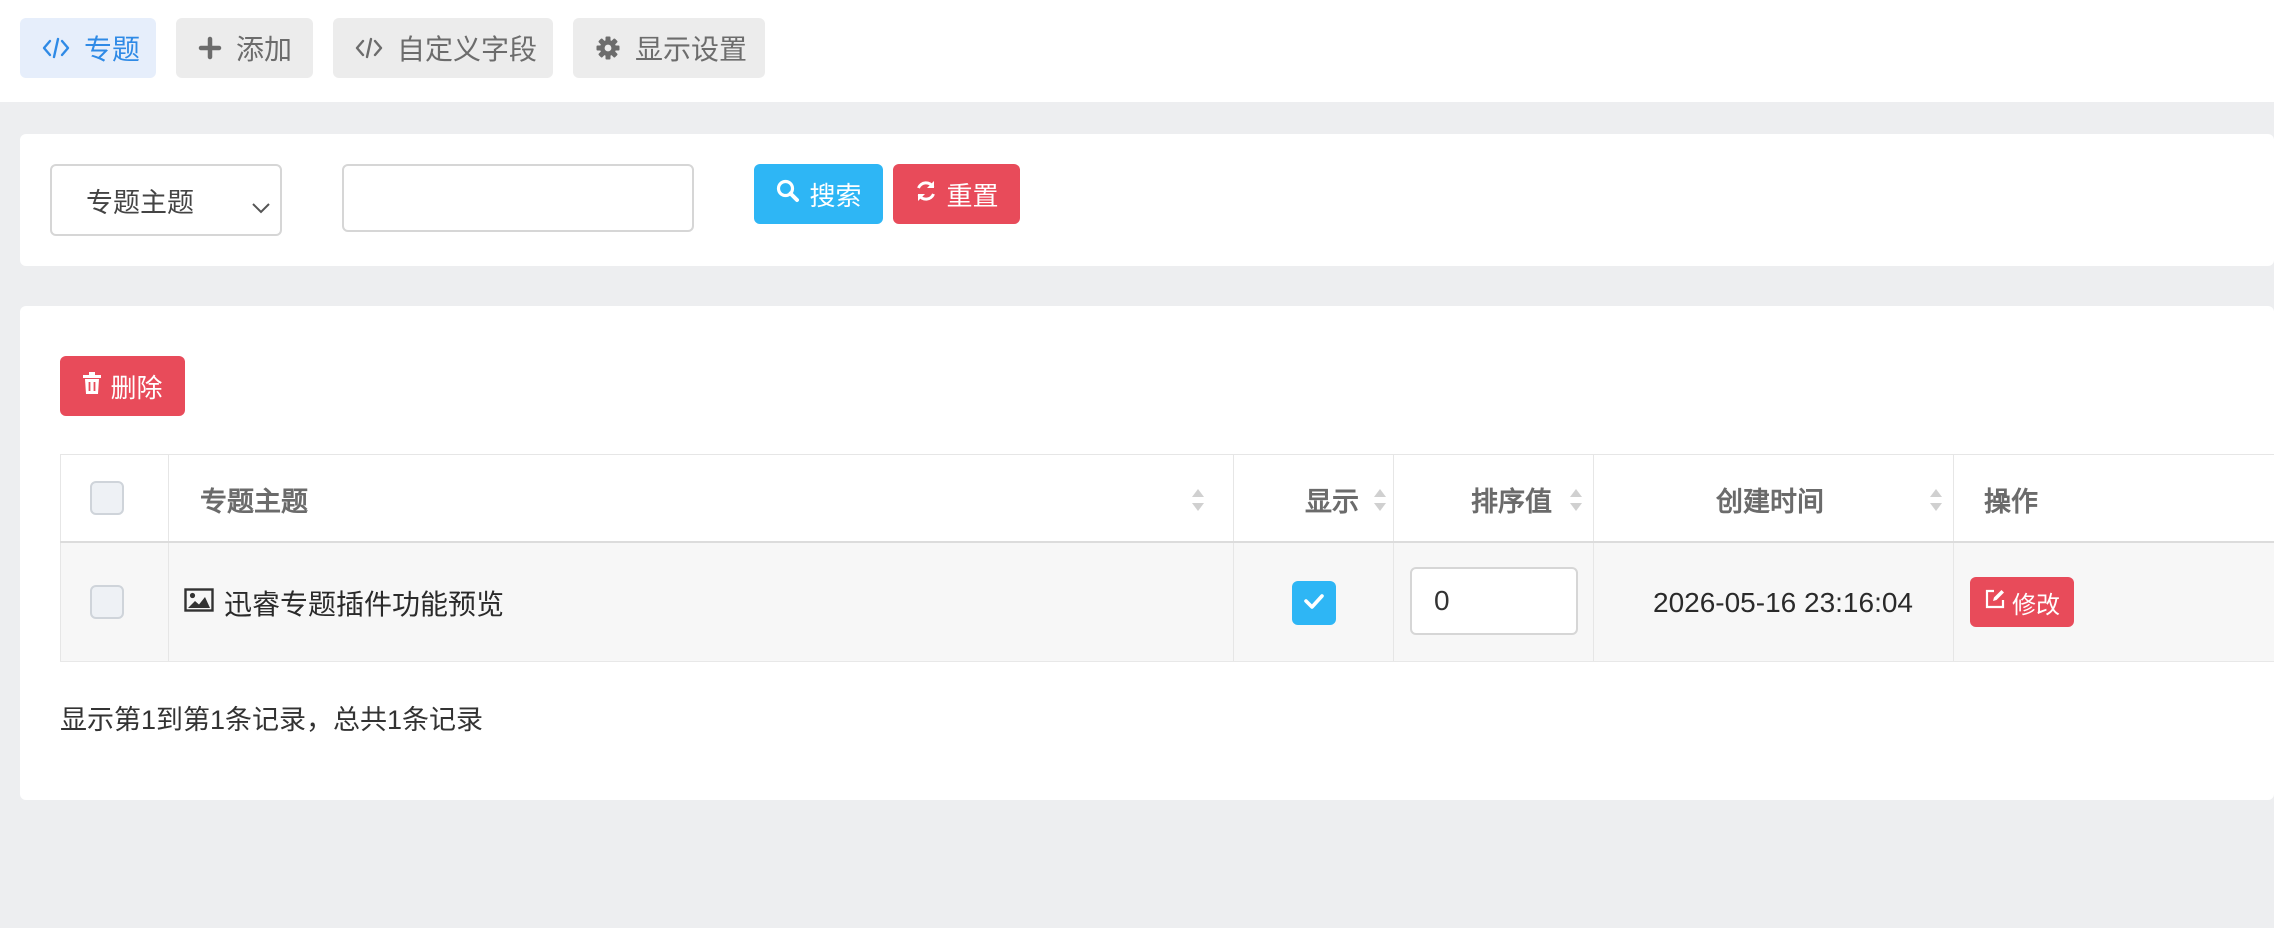  Describe the element at coordinates (210, 48) in the screenshot. I see `plus-icon` at that location.